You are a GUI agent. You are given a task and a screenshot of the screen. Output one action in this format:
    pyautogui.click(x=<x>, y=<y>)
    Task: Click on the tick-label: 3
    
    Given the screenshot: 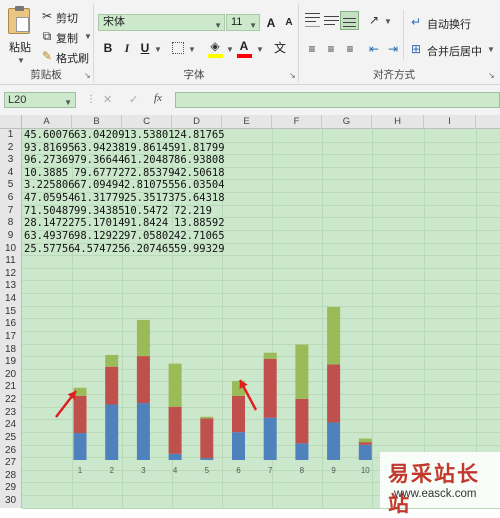 What is the action you would take?
    pyautogui.click(x=143, y=470)
    